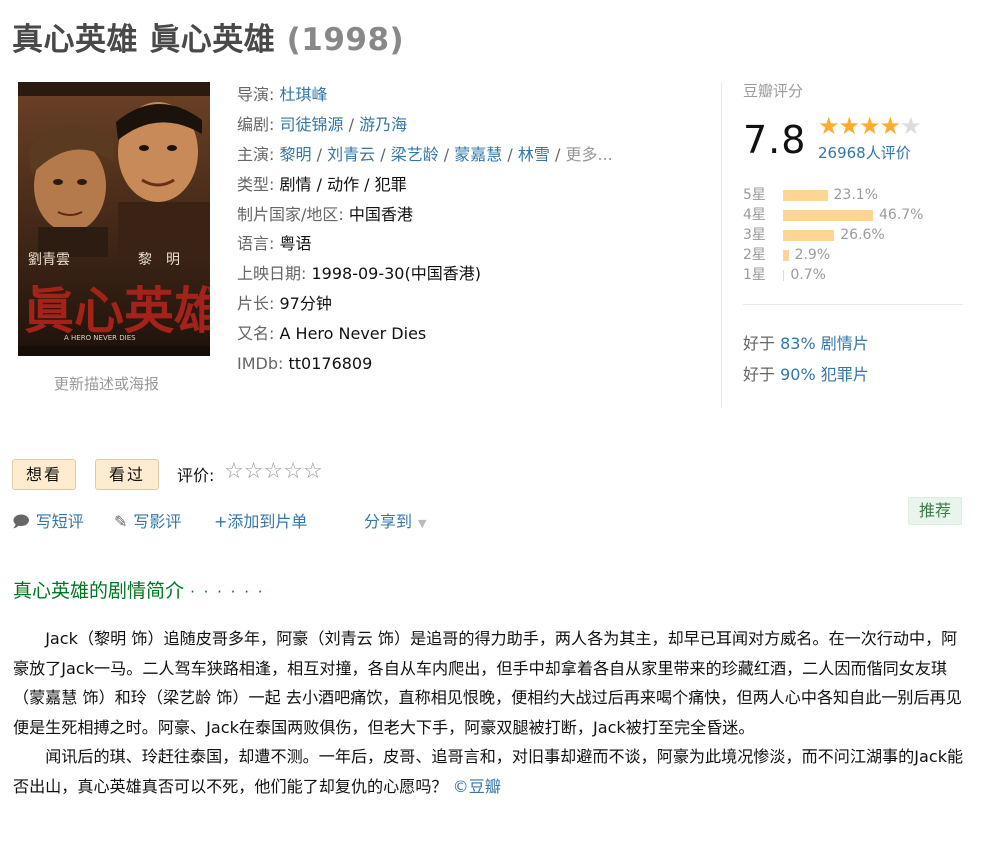 The height and width of the screenshot is (845, 985). Describe the element at coordinates (472, 188) in the screenshot. I see `genre-row: 类型: 剧情 / 动作 / 犯罪` at that location.